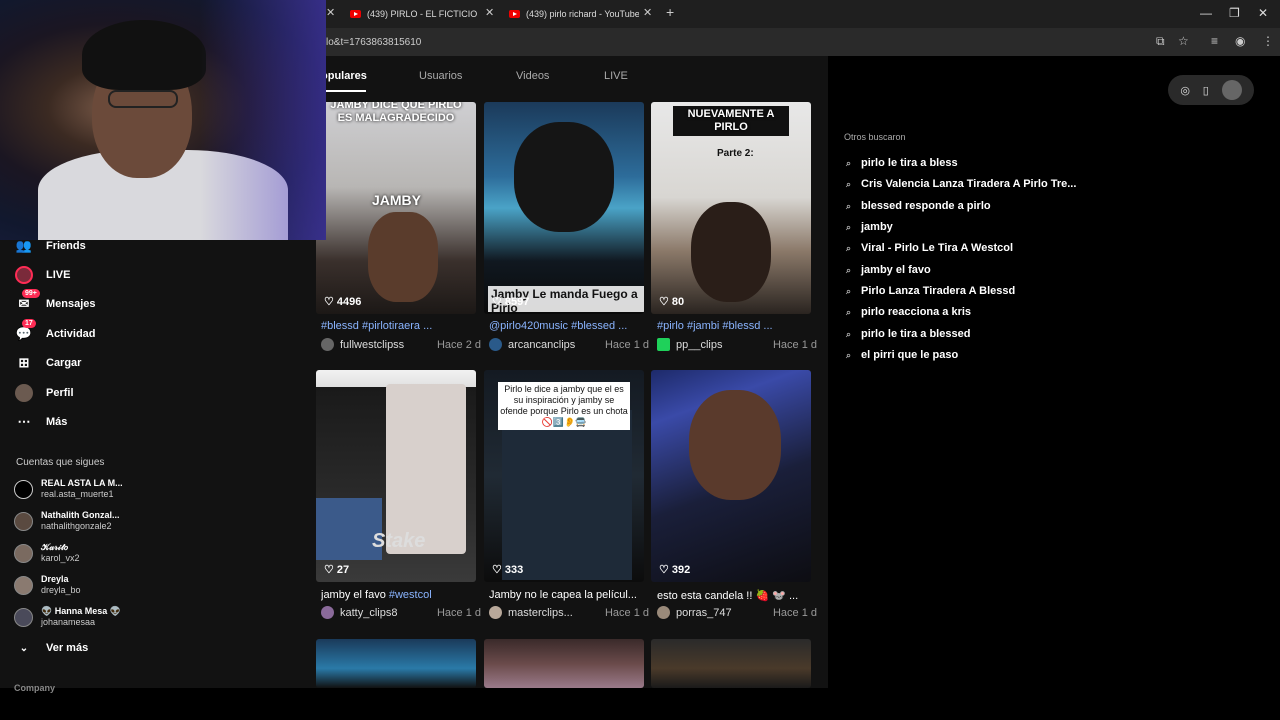 This screenshot has width=1280, height=720. What do you see at coordinates (60, 462) in the screenshot?
I see `following-title: Cuentas que sigues` at bounding box center [60, 462].